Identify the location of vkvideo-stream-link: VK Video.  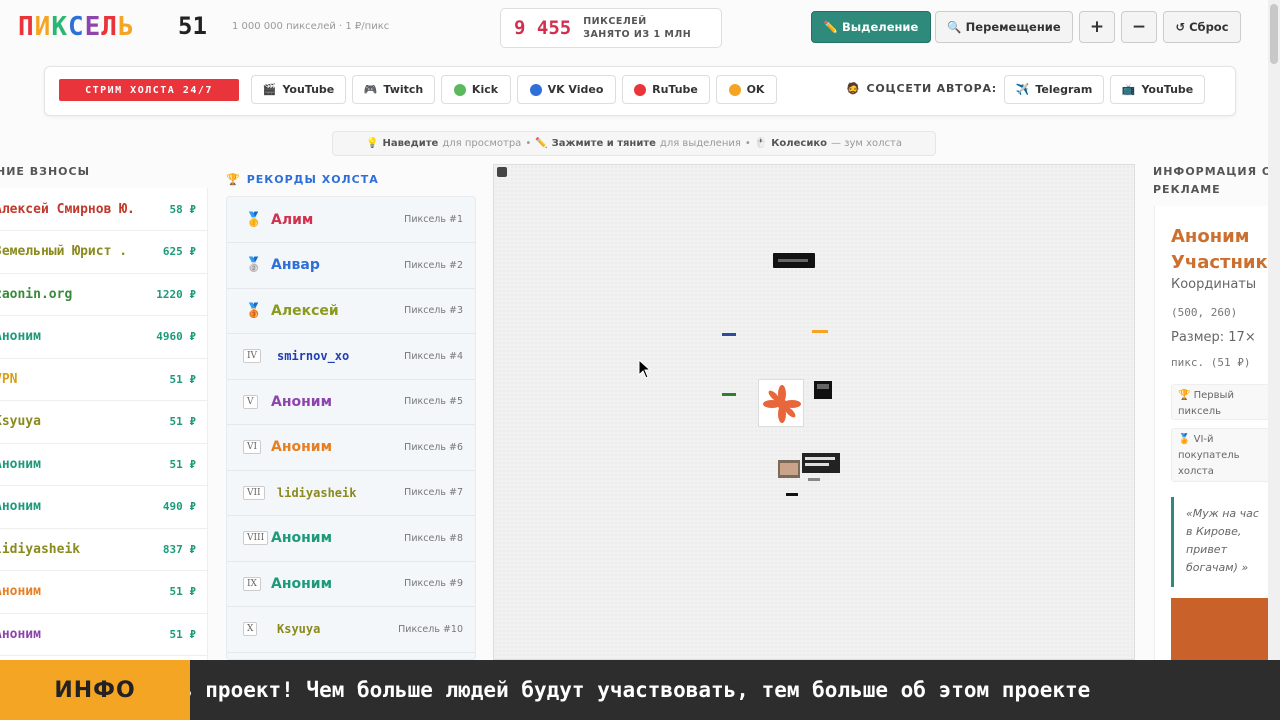
(566, 89).